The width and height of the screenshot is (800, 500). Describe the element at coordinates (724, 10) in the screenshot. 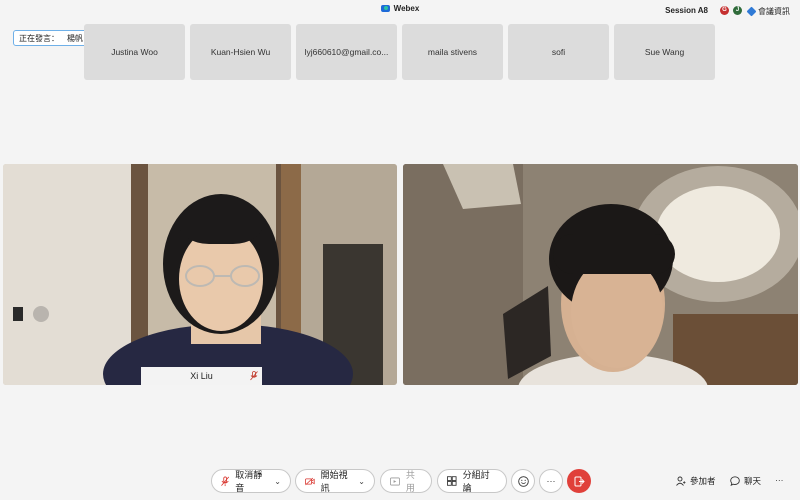

I see `avatar-g: G` at that location.